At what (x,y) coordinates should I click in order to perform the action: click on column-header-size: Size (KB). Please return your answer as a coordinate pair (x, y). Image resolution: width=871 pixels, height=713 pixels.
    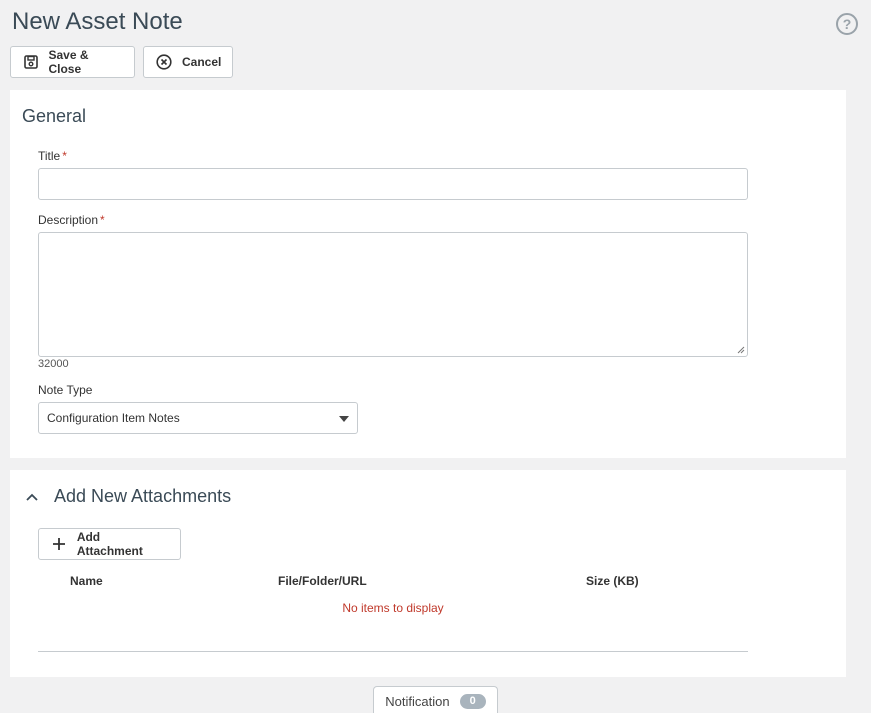
    Looking at the image, I should click on (612, 581).